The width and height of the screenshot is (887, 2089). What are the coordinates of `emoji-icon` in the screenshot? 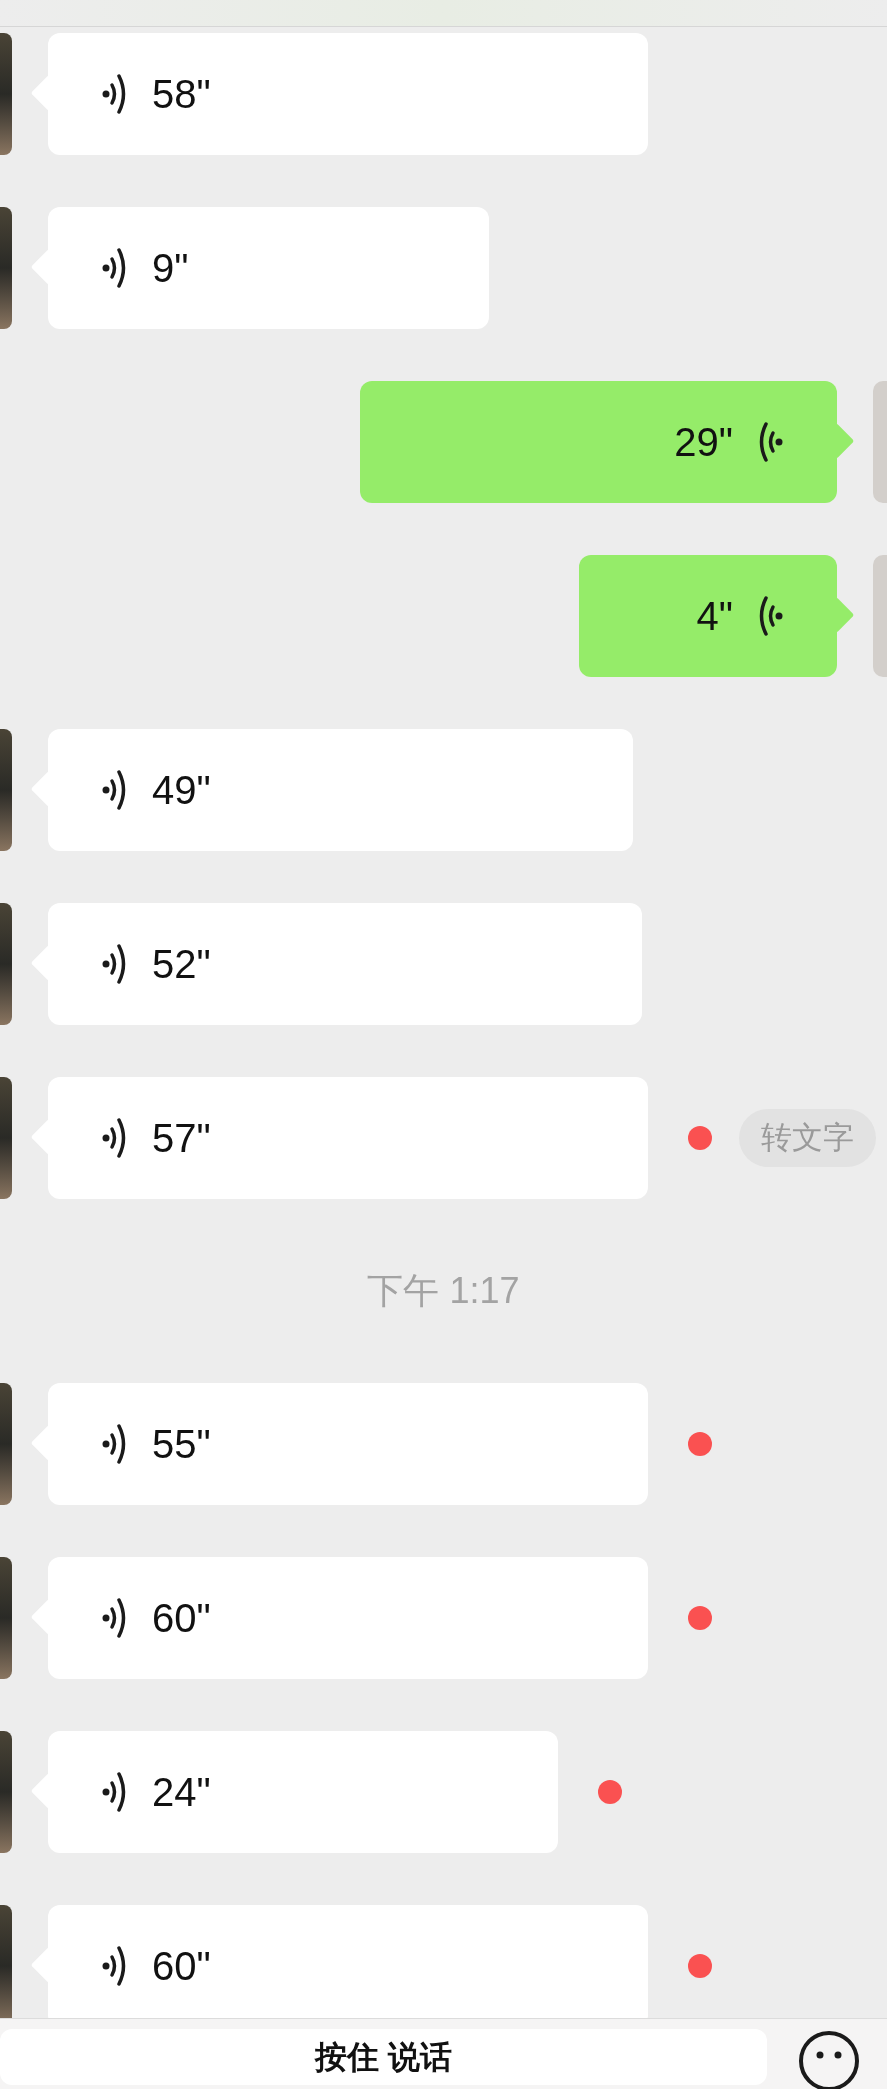 It's located at (829, 2059).